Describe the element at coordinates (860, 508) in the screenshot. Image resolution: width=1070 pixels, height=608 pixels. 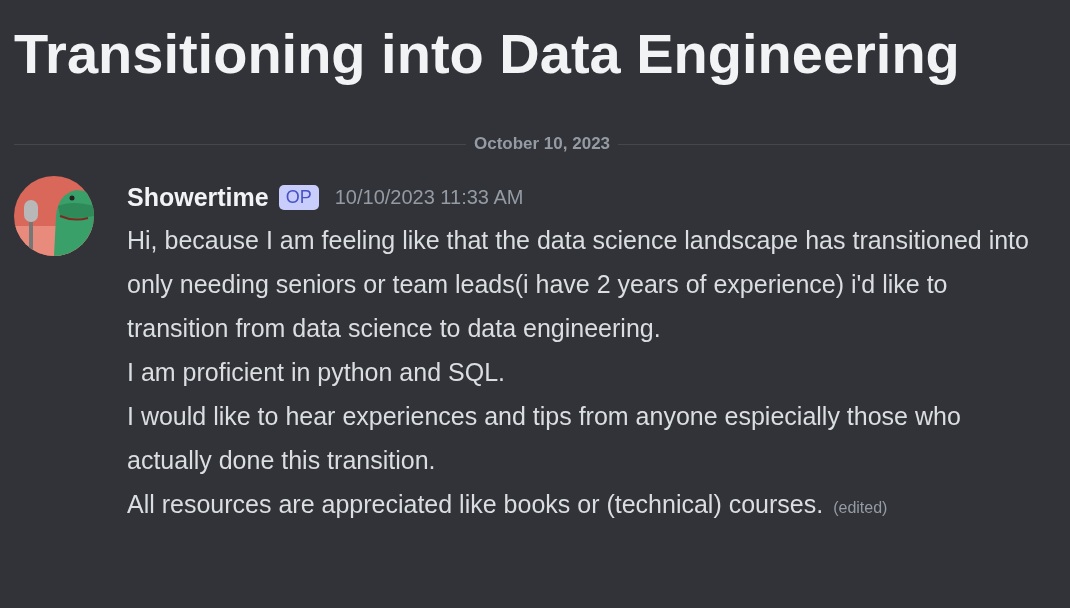
I see `edited-label: (edited)` at that location.